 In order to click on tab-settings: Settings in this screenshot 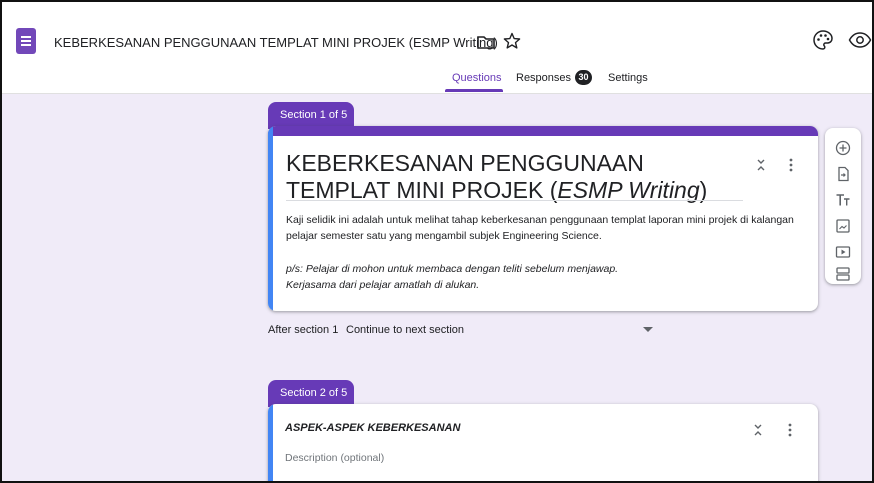, I will do `click(628, 78)`.